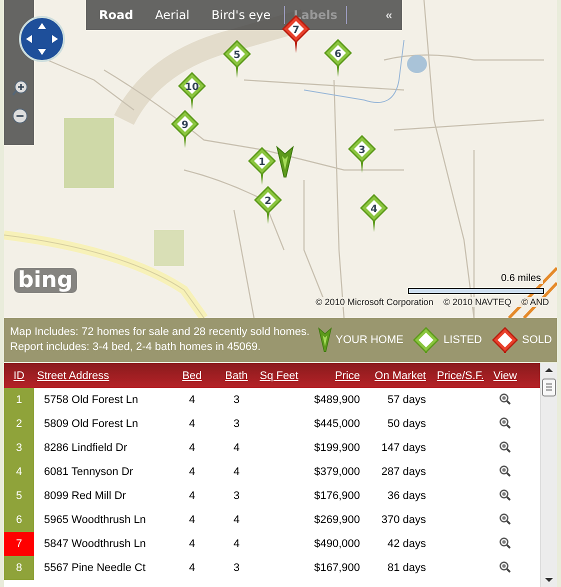 The width and height of the screenshot is (561, 587). What do you see at coordinates (337, 400) in the screenshot?
I see `price-cell-text: $489,900` at bounding box center [337, 400].